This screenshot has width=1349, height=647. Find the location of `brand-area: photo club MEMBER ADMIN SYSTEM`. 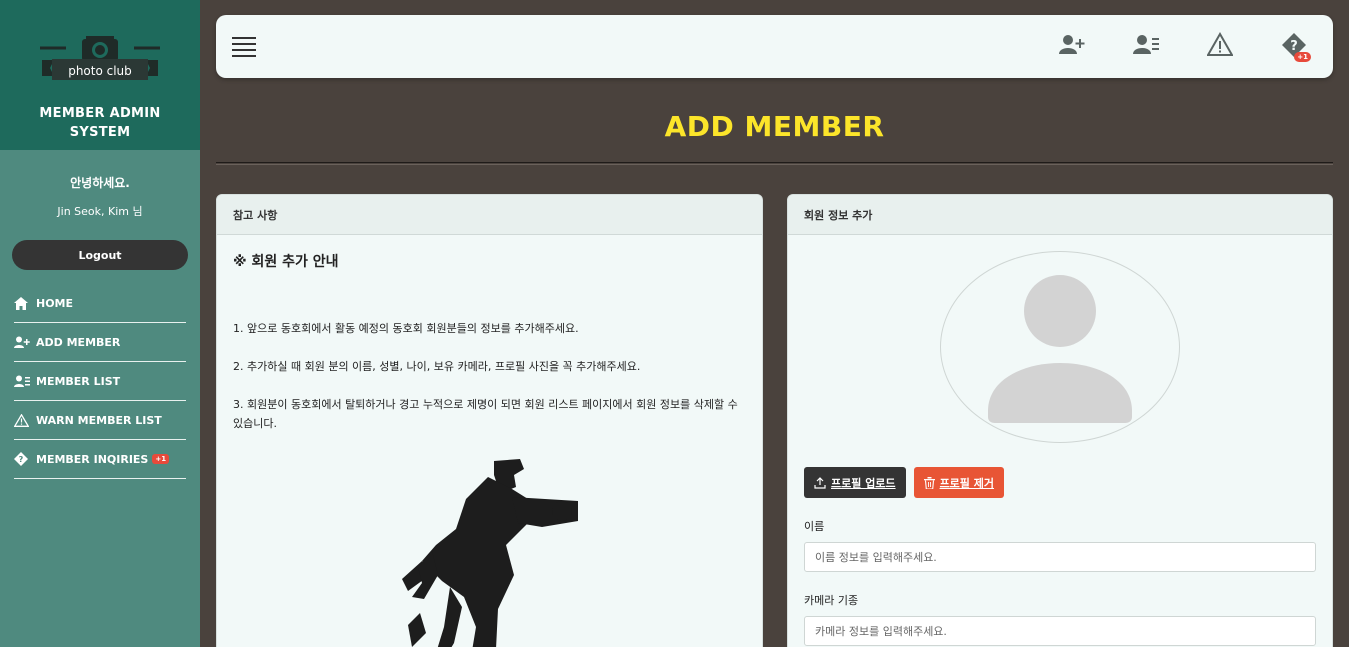

brand-area: photo club MEMBER ADMIN SYSTEM is located at coordinates (100, 75).